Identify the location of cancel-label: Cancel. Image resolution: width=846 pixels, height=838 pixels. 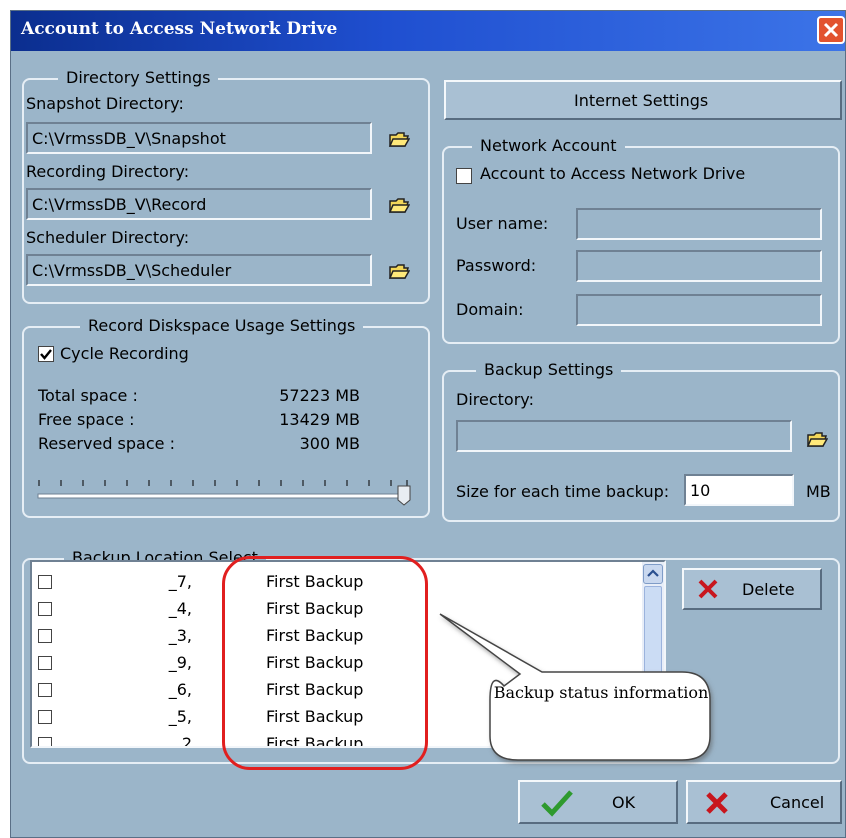
(797, 802).